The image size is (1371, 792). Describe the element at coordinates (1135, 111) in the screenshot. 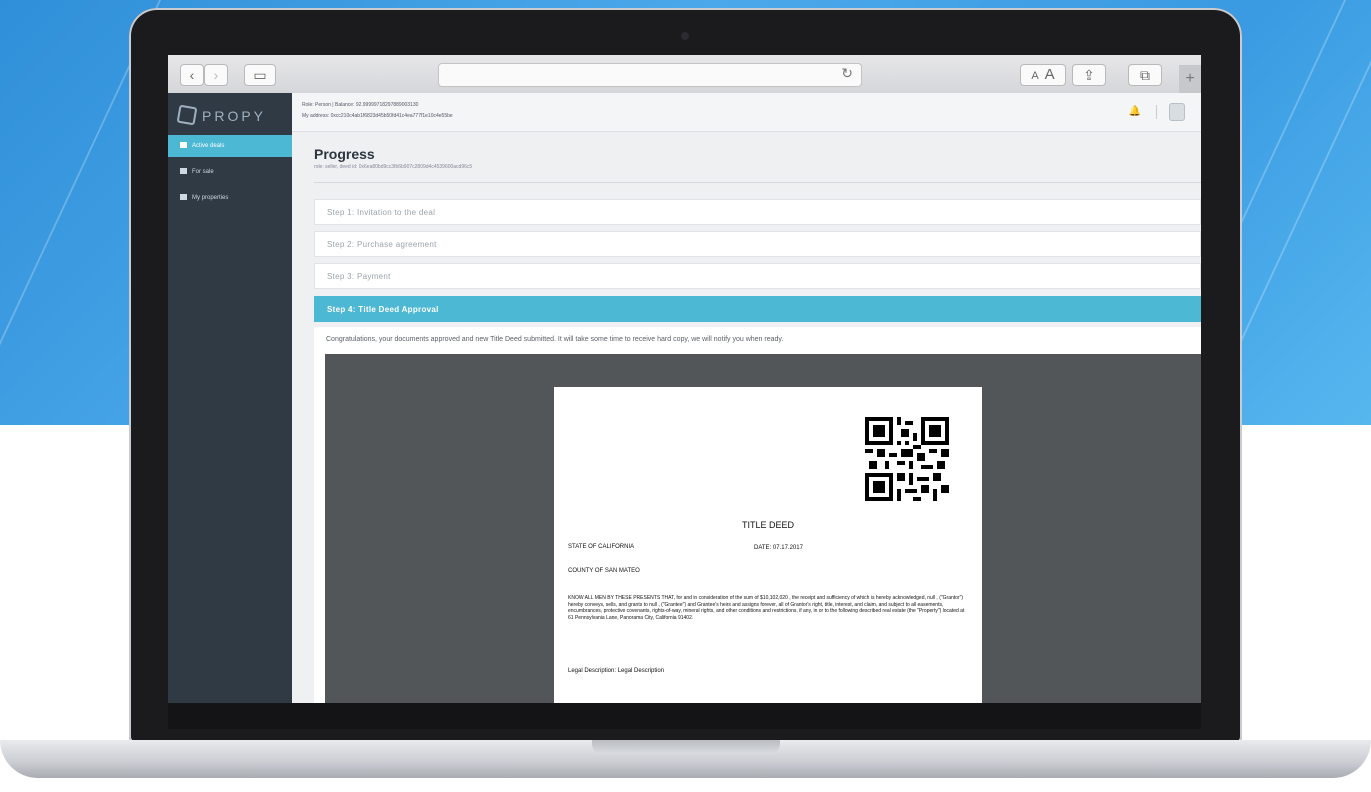

I see `notification-bell-icon: 🔔` at that location.